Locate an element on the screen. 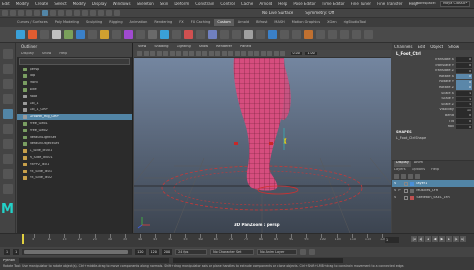  time-slider-playhead is located at coordinates (23, 239).